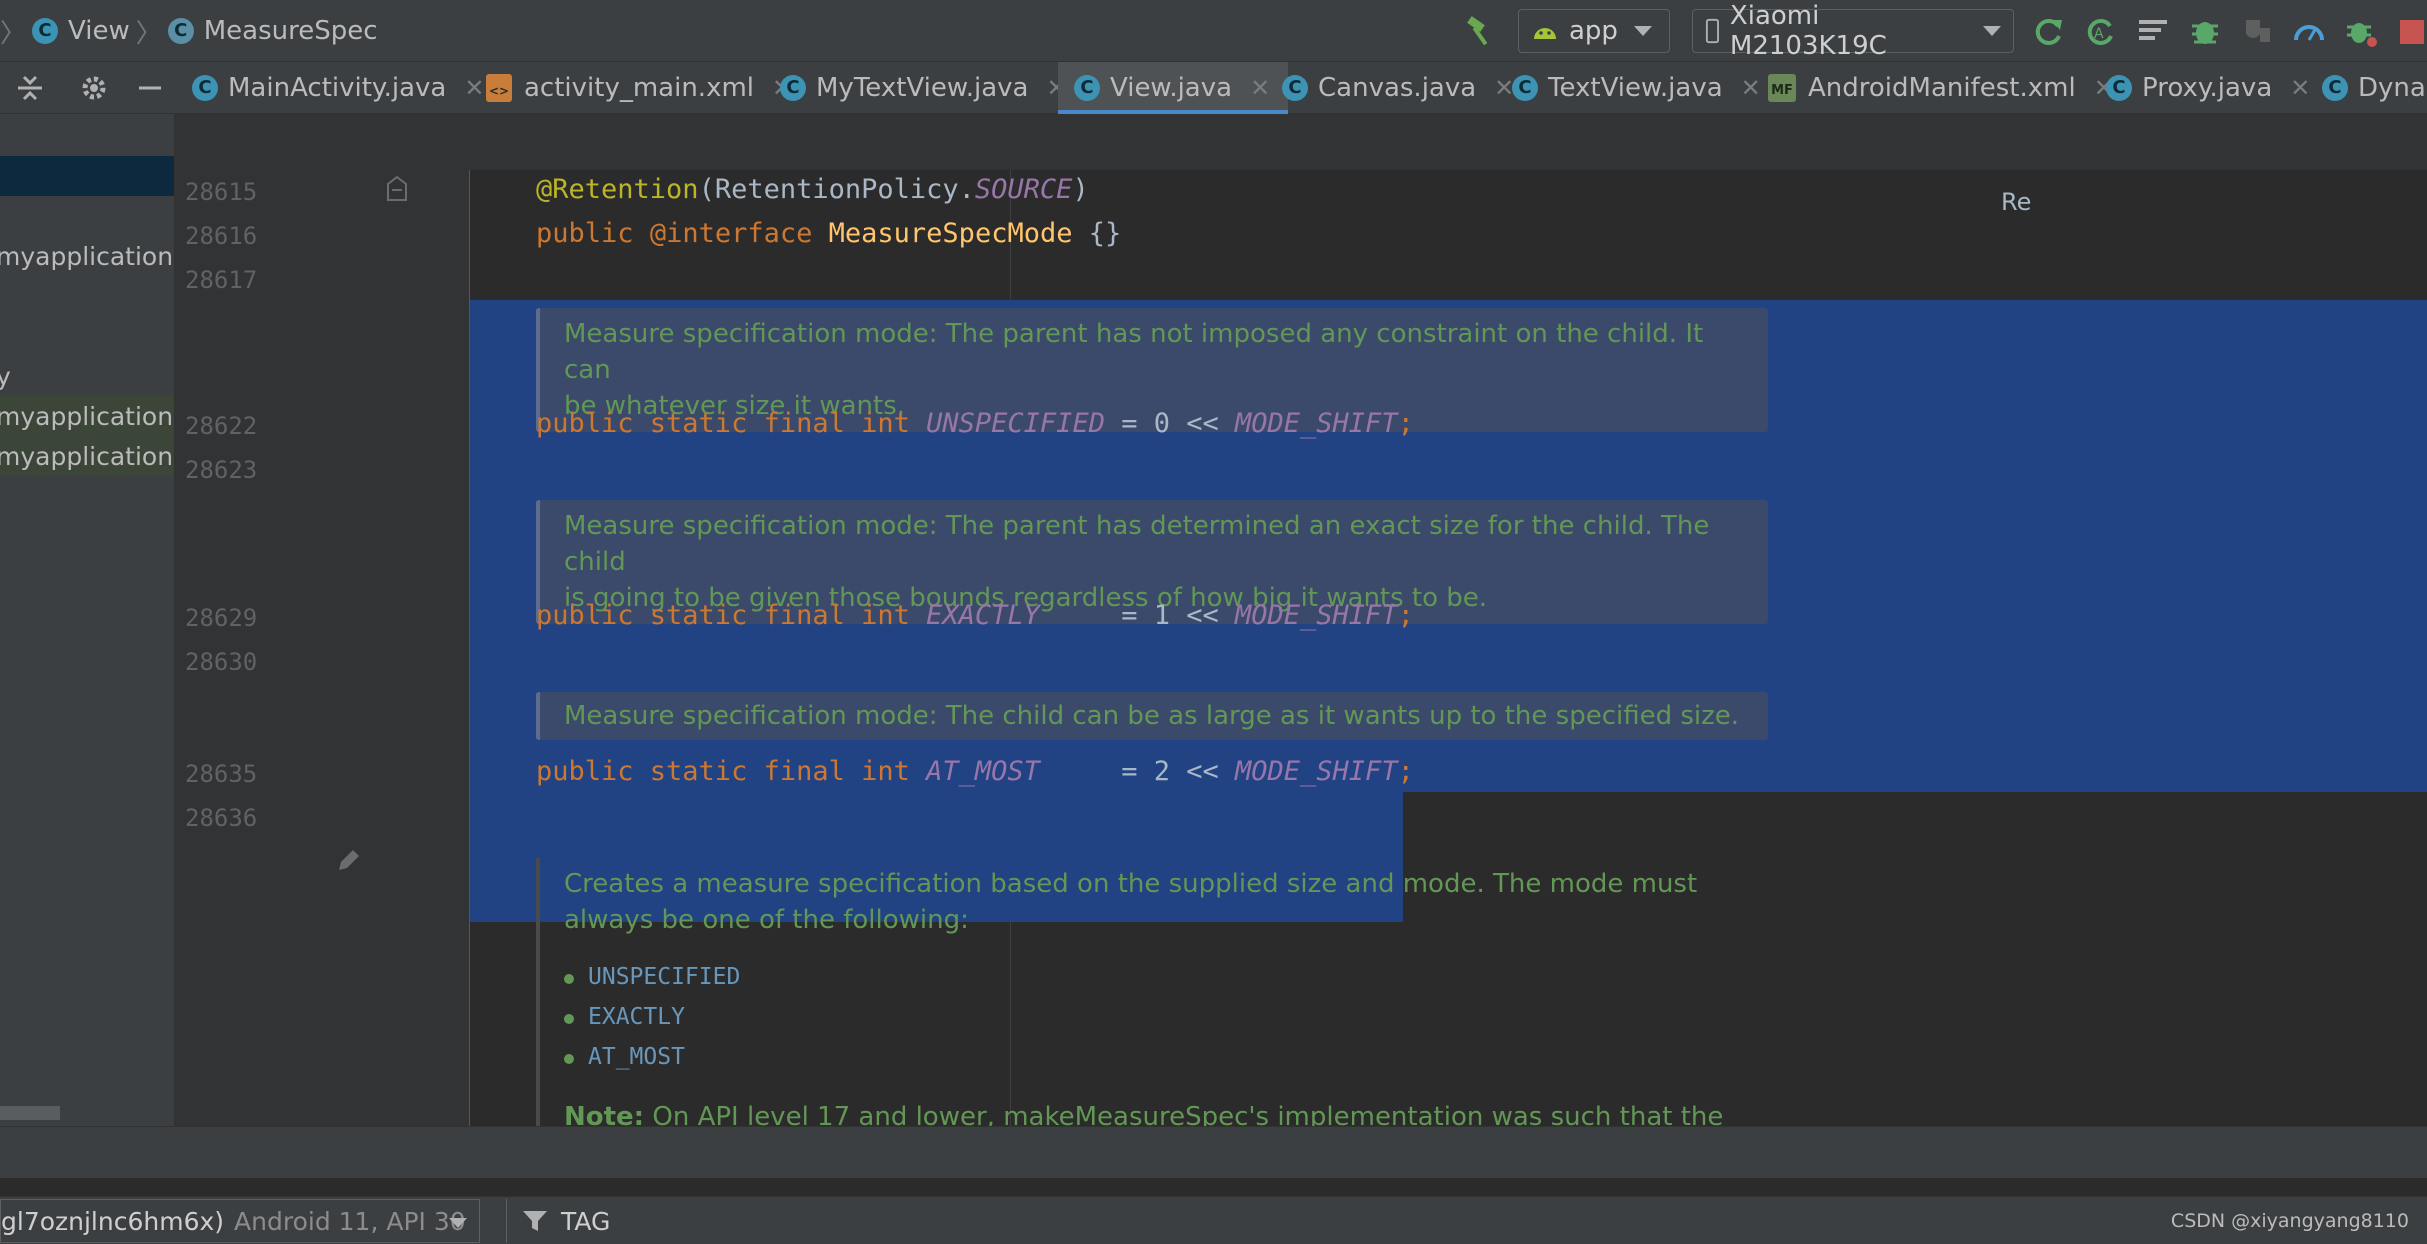 This screenshot has width=2427, height=1244. I want to click on tab-view-java: C View.java ✕, so click(1173, 88).